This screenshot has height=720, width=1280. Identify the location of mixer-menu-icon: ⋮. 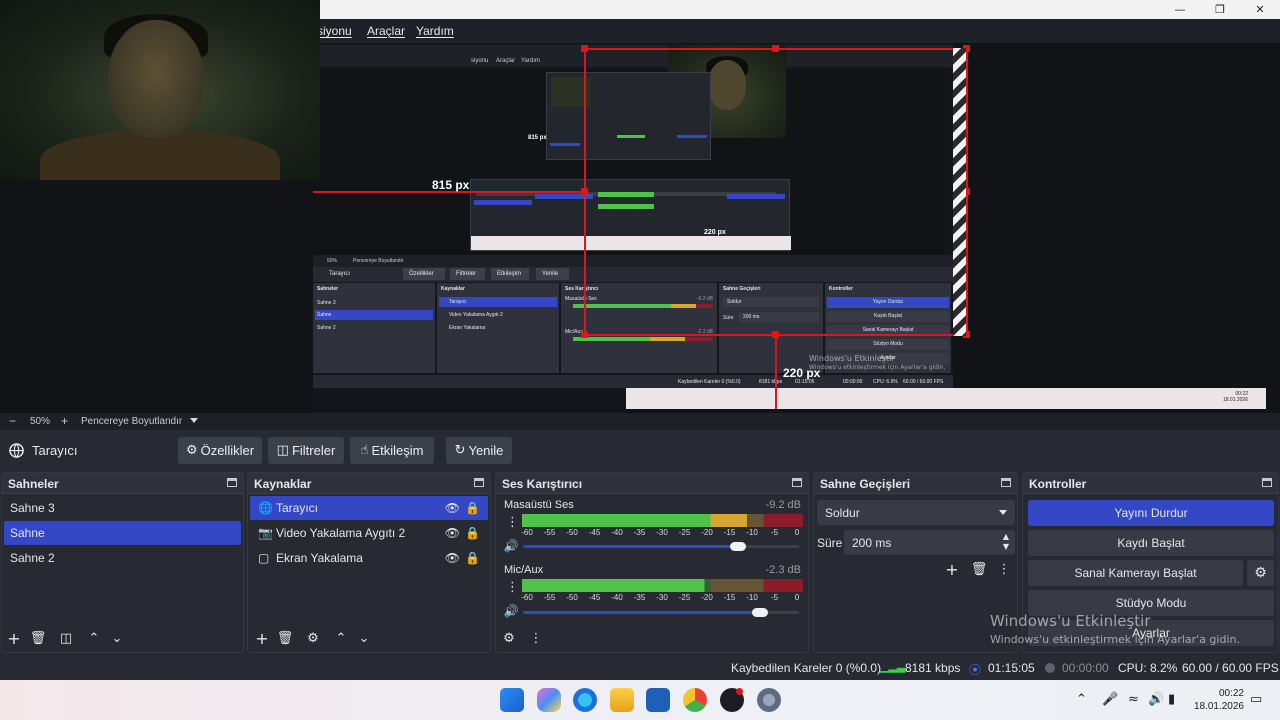
(536, 638).